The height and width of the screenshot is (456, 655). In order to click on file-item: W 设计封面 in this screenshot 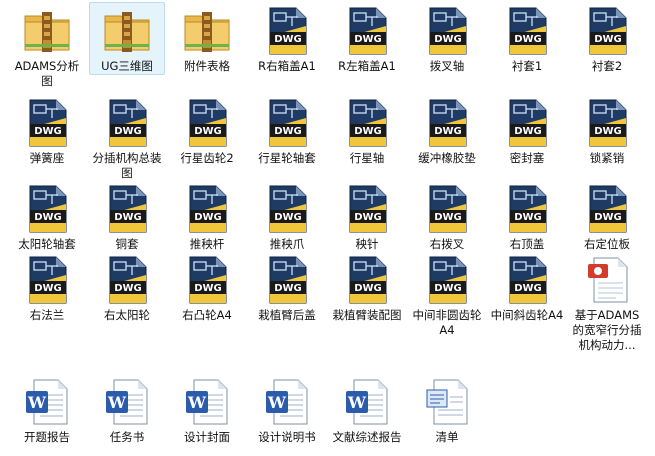, I will do `click(207, 409)`.